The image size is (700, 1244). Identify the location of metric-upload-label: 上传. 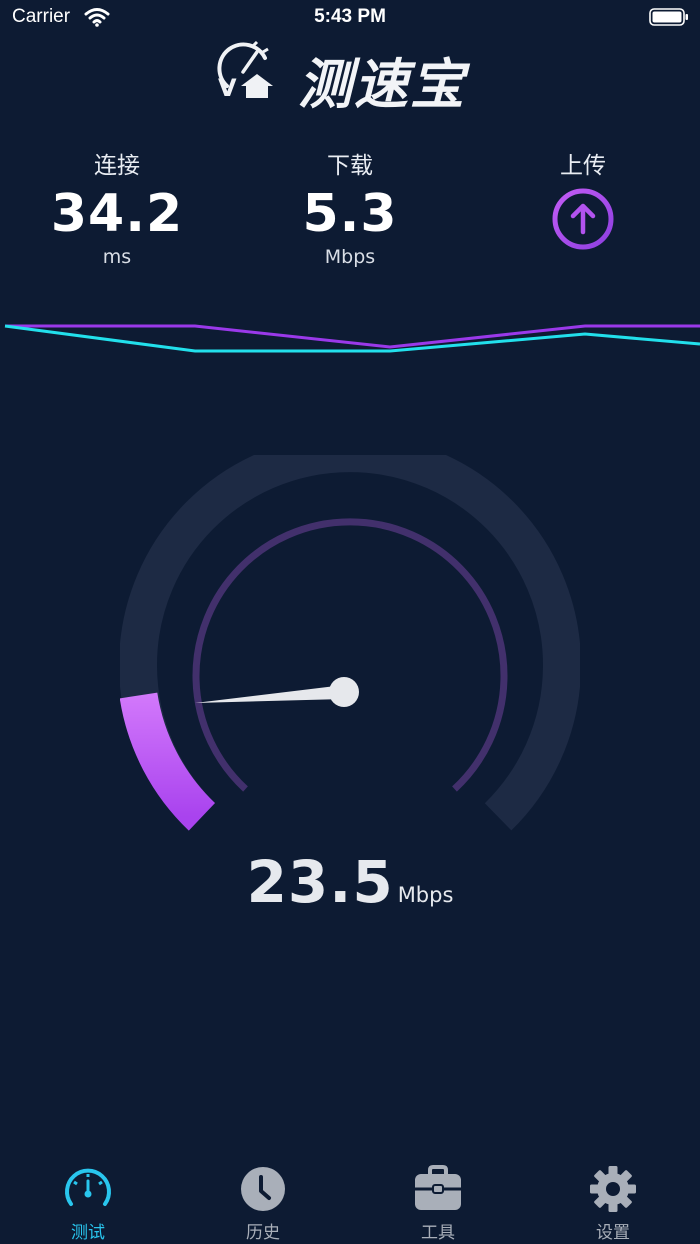
(583, 166).